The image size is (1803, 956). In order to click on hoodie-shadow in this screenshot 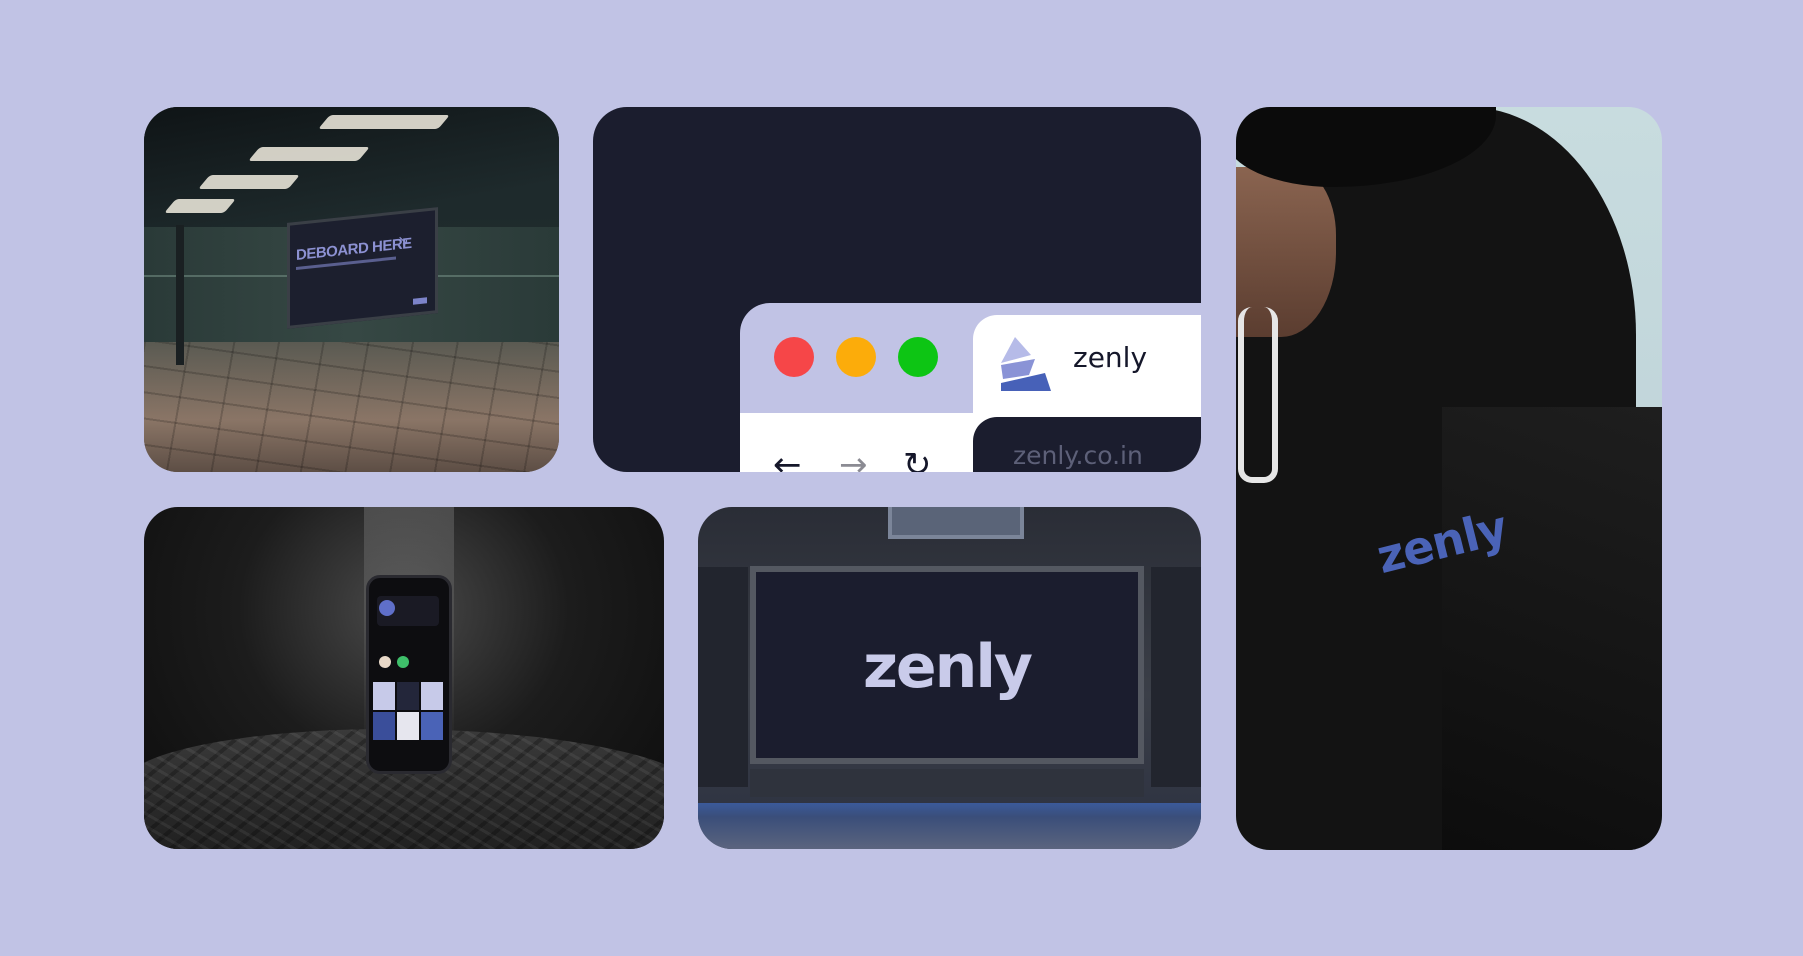, I will do `click(1552, 628)`.